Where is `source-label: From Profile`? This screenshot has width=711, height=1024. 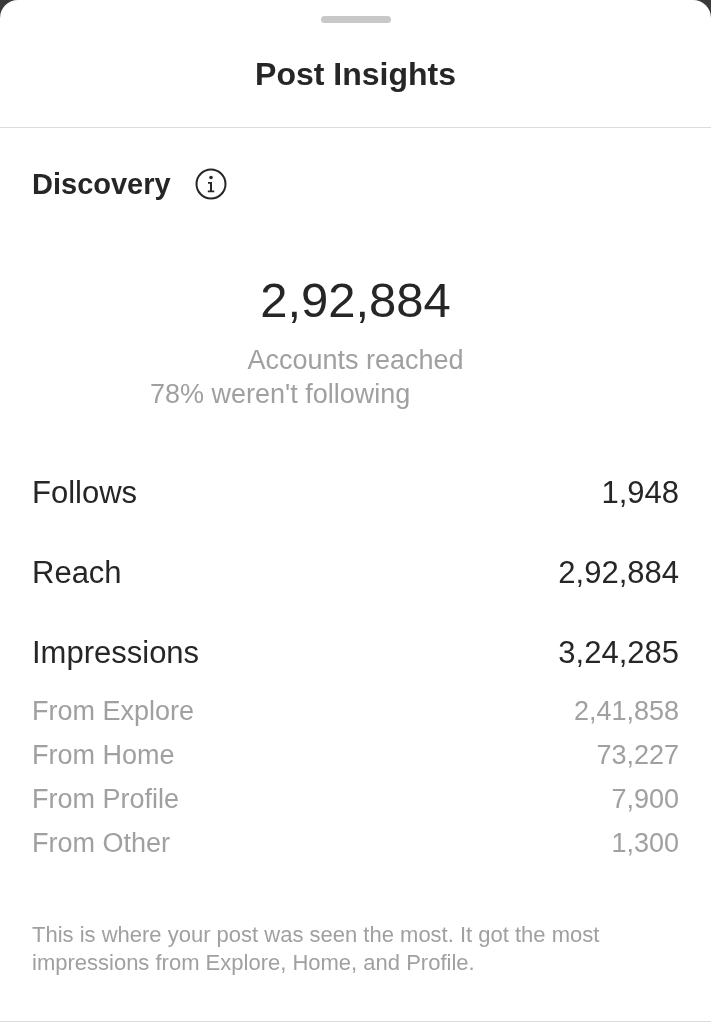
source-label: From Profile is located at coordinates (106, 799).